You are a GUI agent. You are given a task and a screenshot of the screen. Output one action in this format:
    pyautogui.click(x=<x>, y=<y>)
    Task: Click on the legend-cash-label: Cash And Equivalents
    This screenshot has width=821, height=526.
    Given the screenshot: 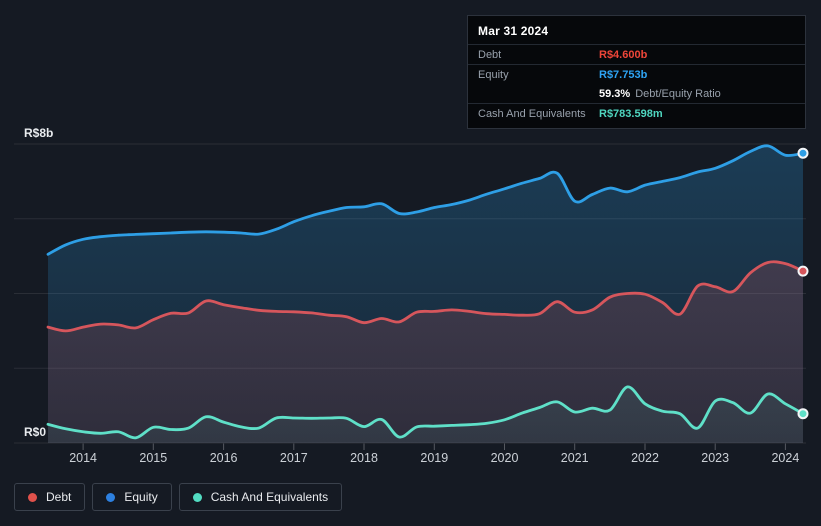 What is the action you would take?
    pyautogui.click(x=269, y=497)
    